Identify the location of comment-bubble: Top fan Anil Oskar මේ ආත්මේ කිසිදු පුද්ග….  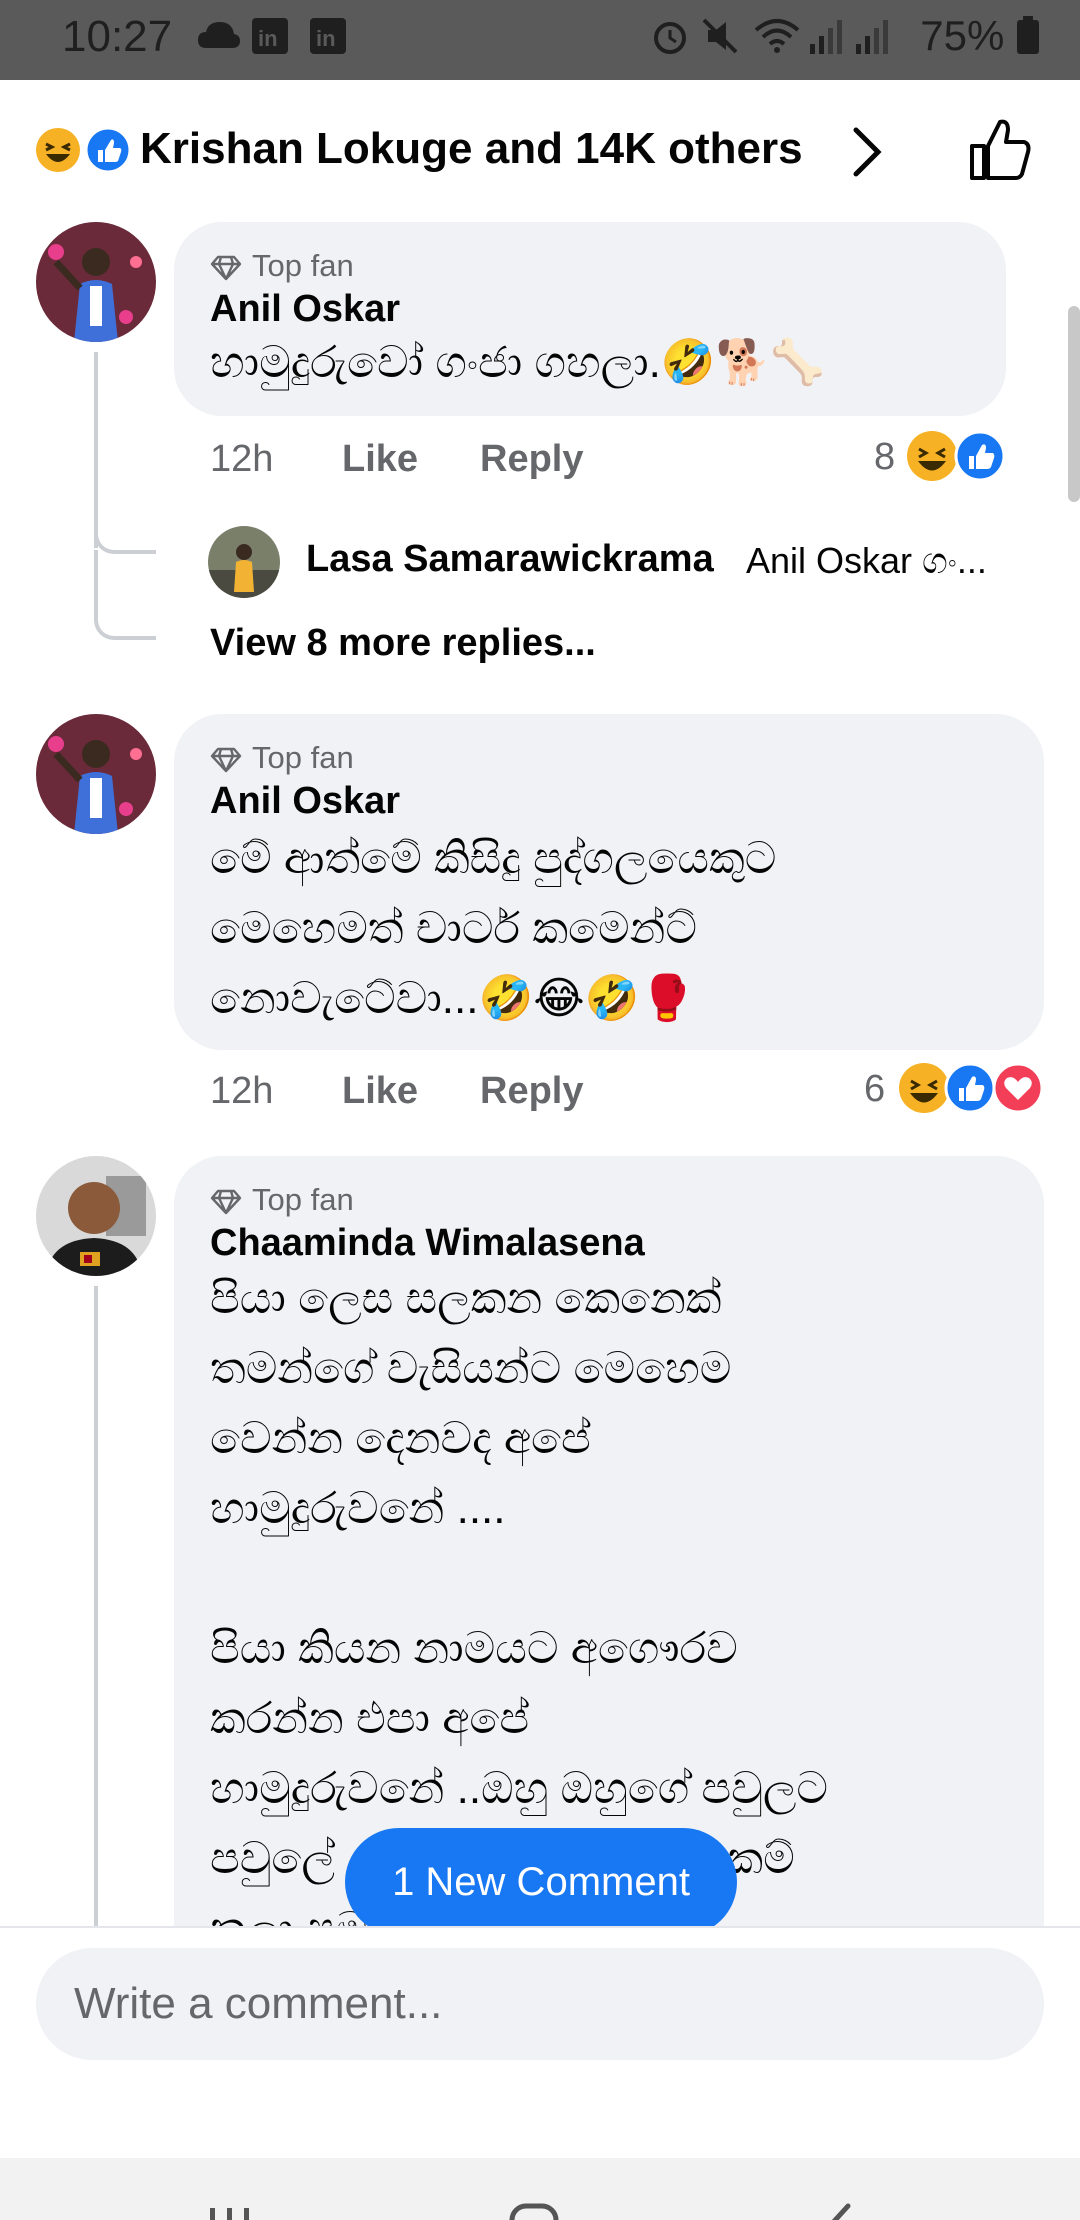
(609, 882).